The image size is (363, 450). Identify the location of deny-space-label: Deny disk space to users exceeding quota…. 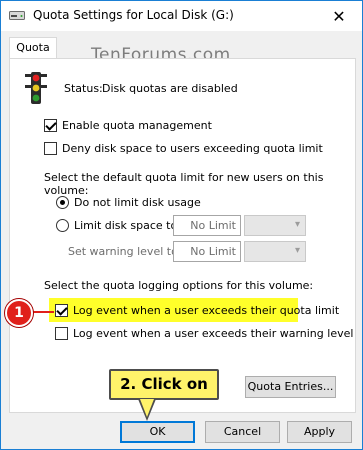
(192, 148).